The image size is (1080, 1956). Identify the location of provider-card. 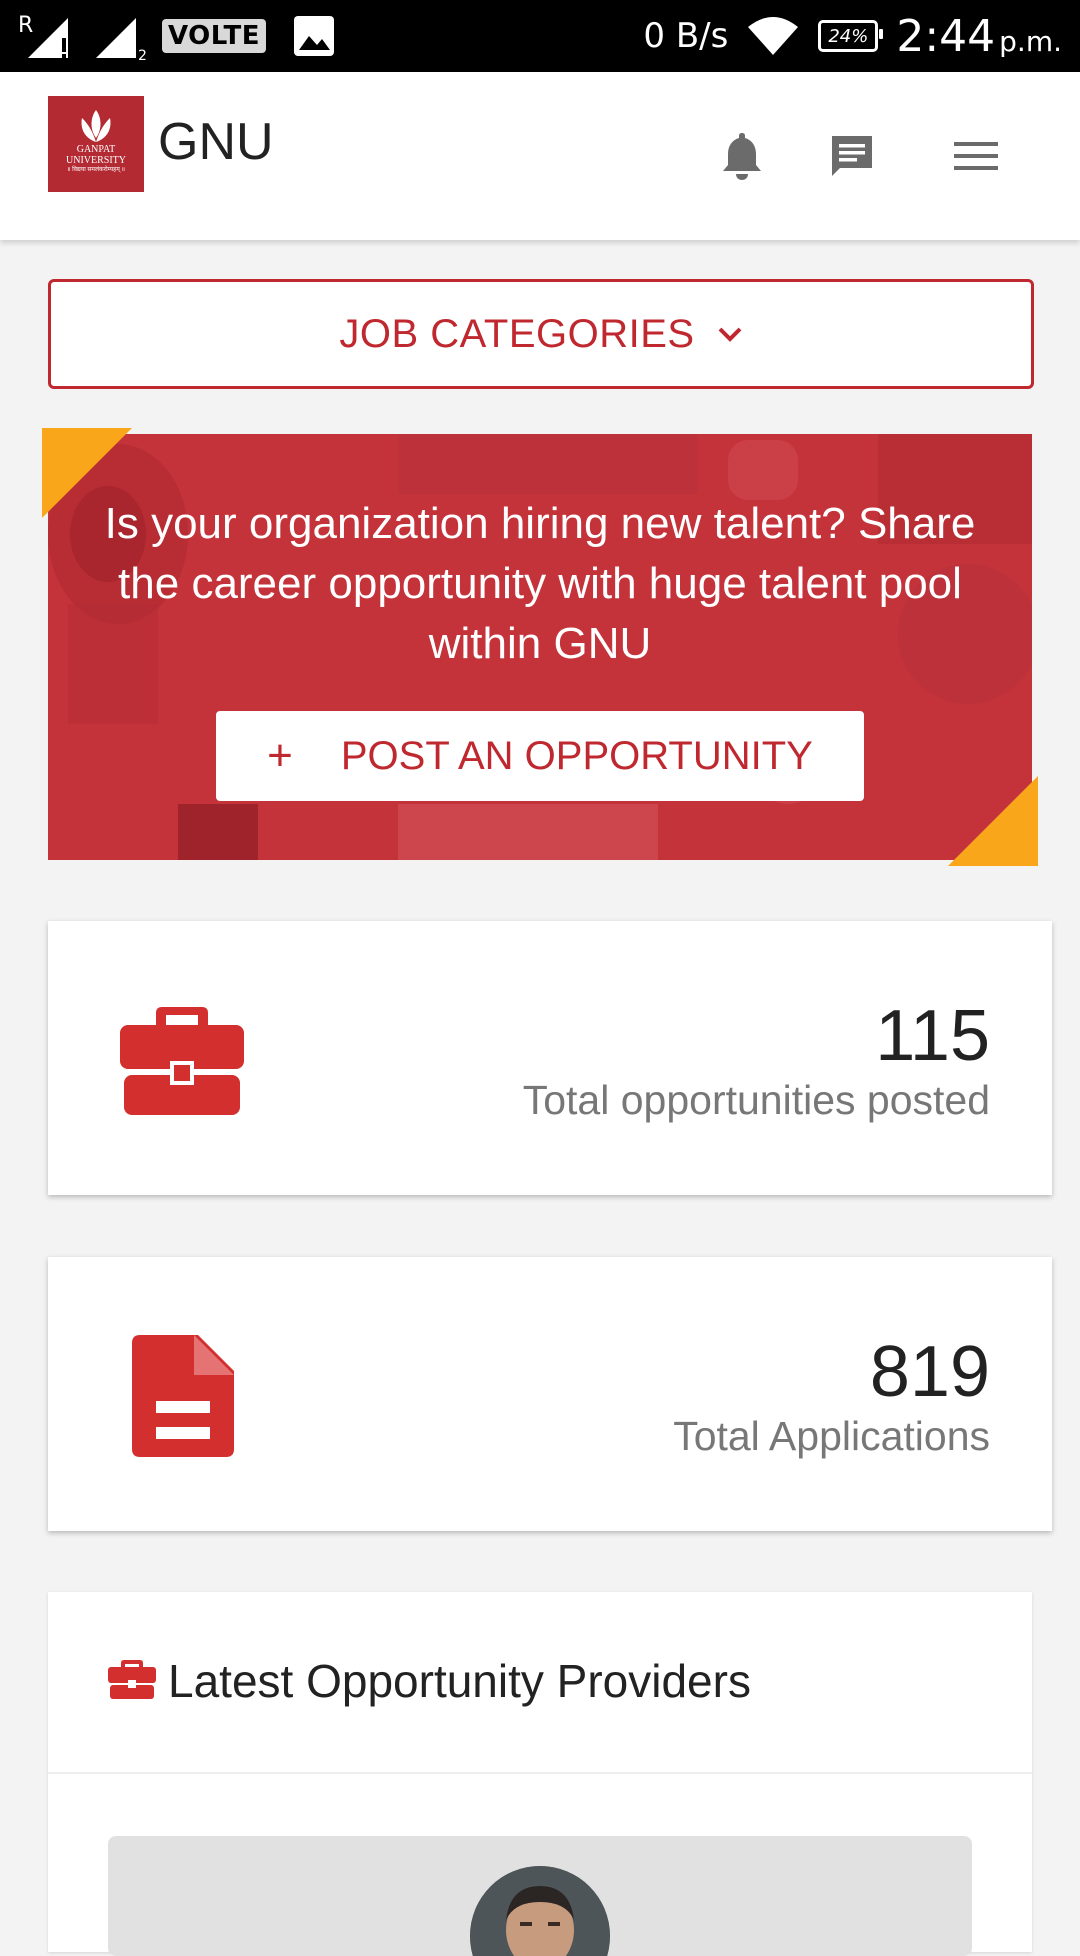
(540, 1896).